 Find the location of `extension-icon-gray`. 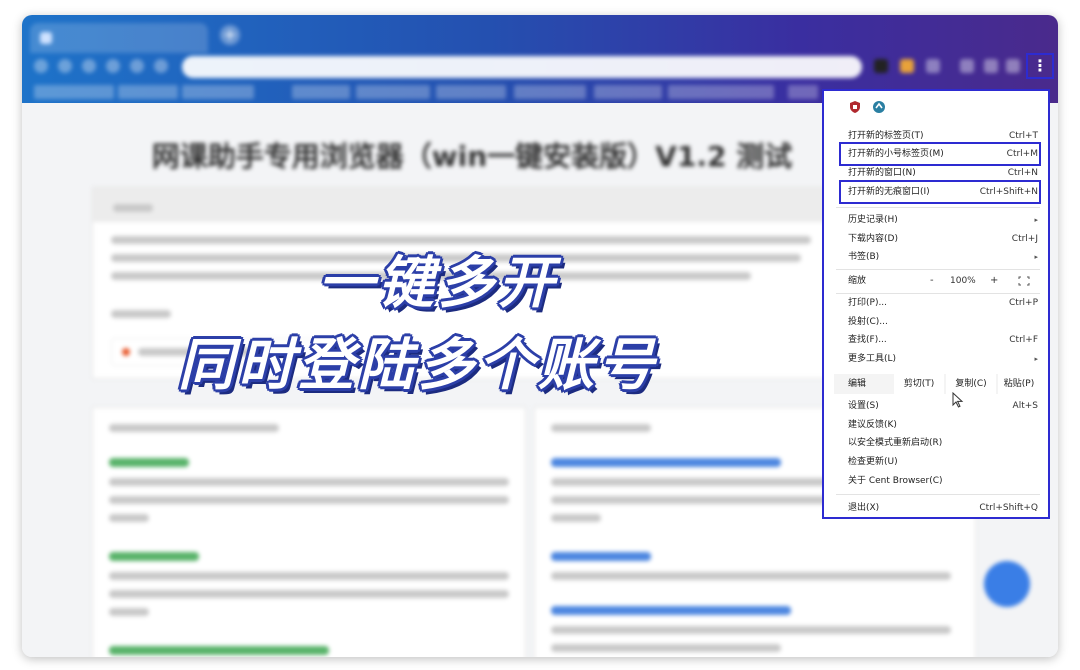

extension-icon-gray is located at coordinates (933, 66).